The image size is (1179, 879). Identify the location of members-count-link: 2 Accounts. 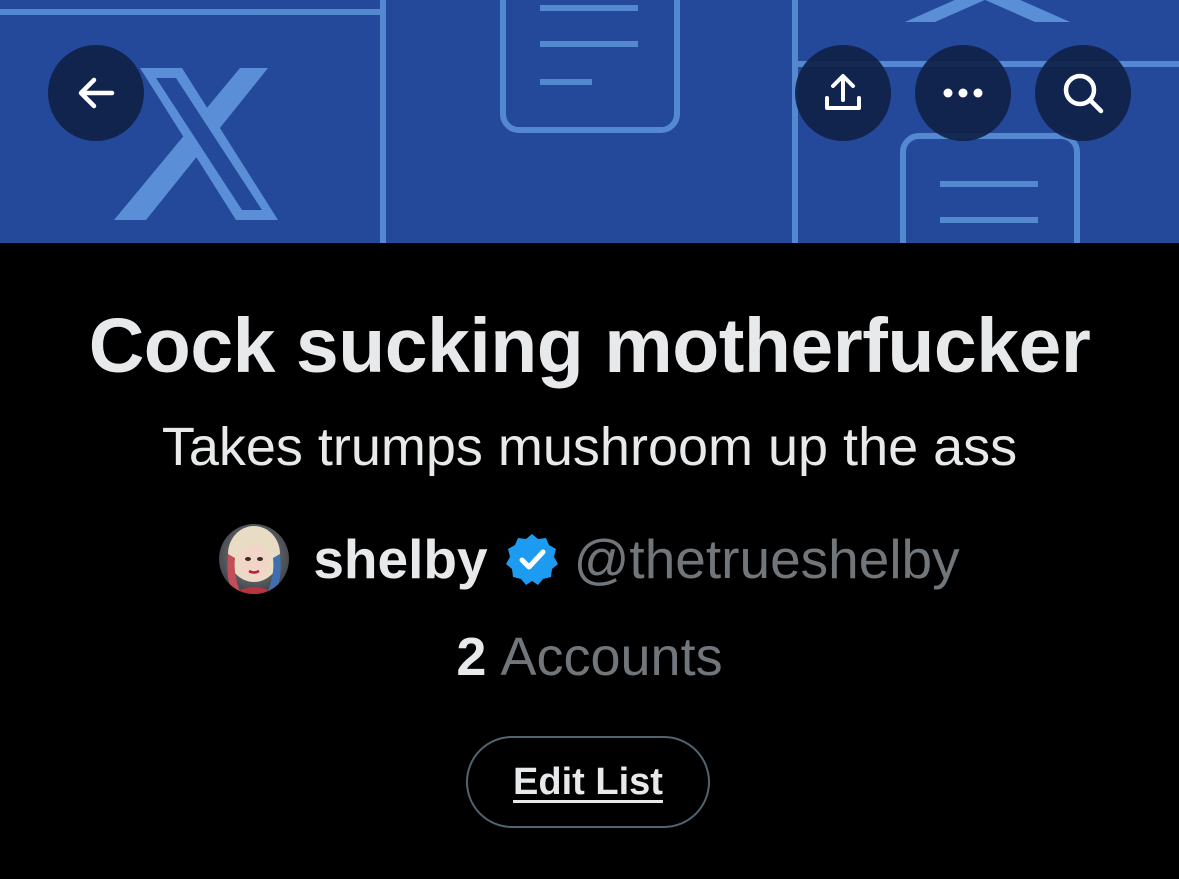
(589, 657).